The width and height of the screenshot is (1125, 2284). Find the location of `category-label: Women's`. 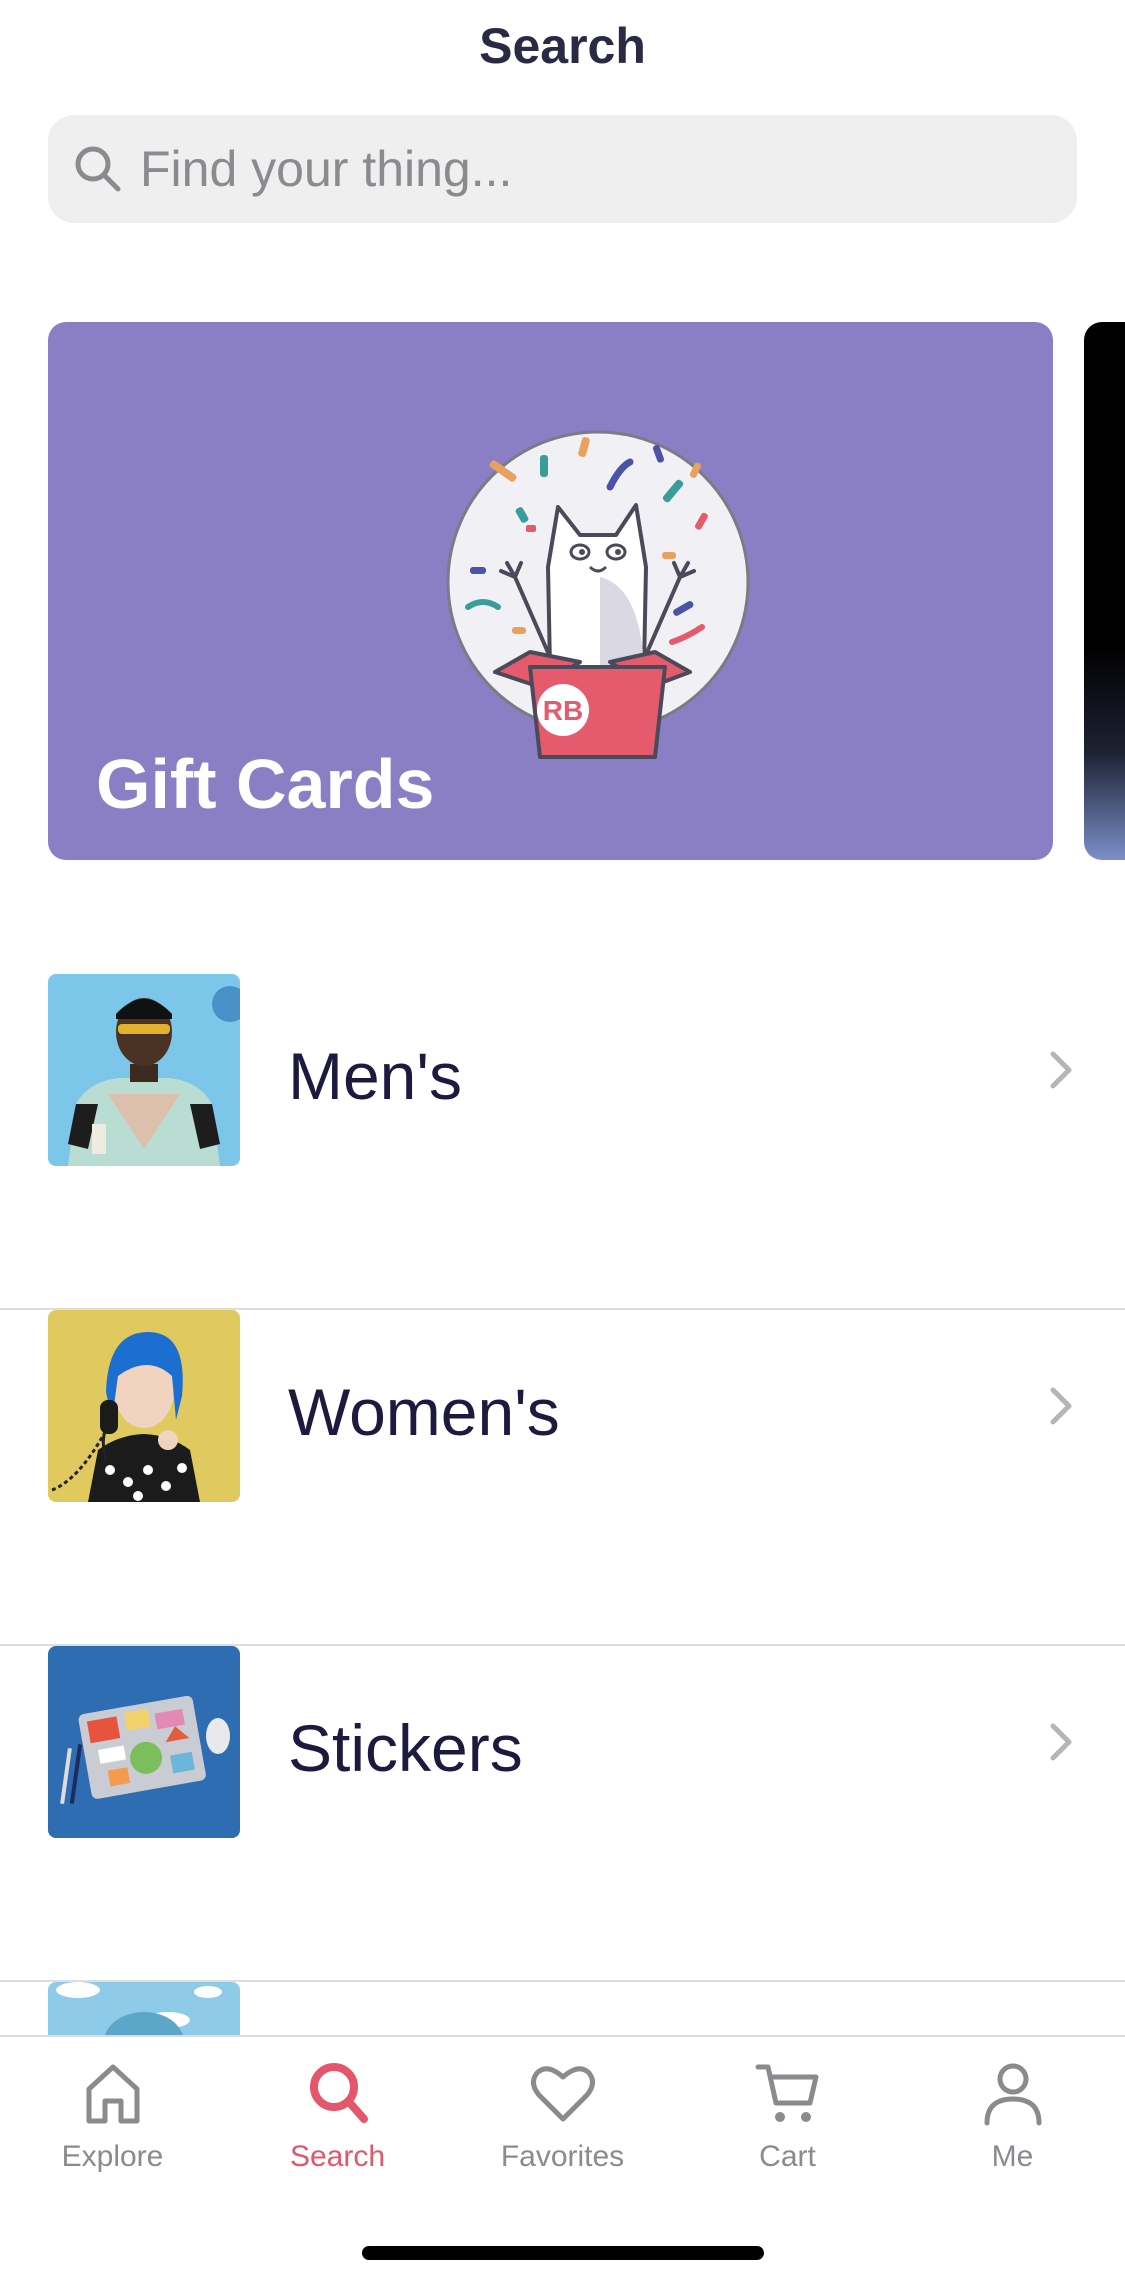

category-label: Women's is located at coordinates (424, 1412).